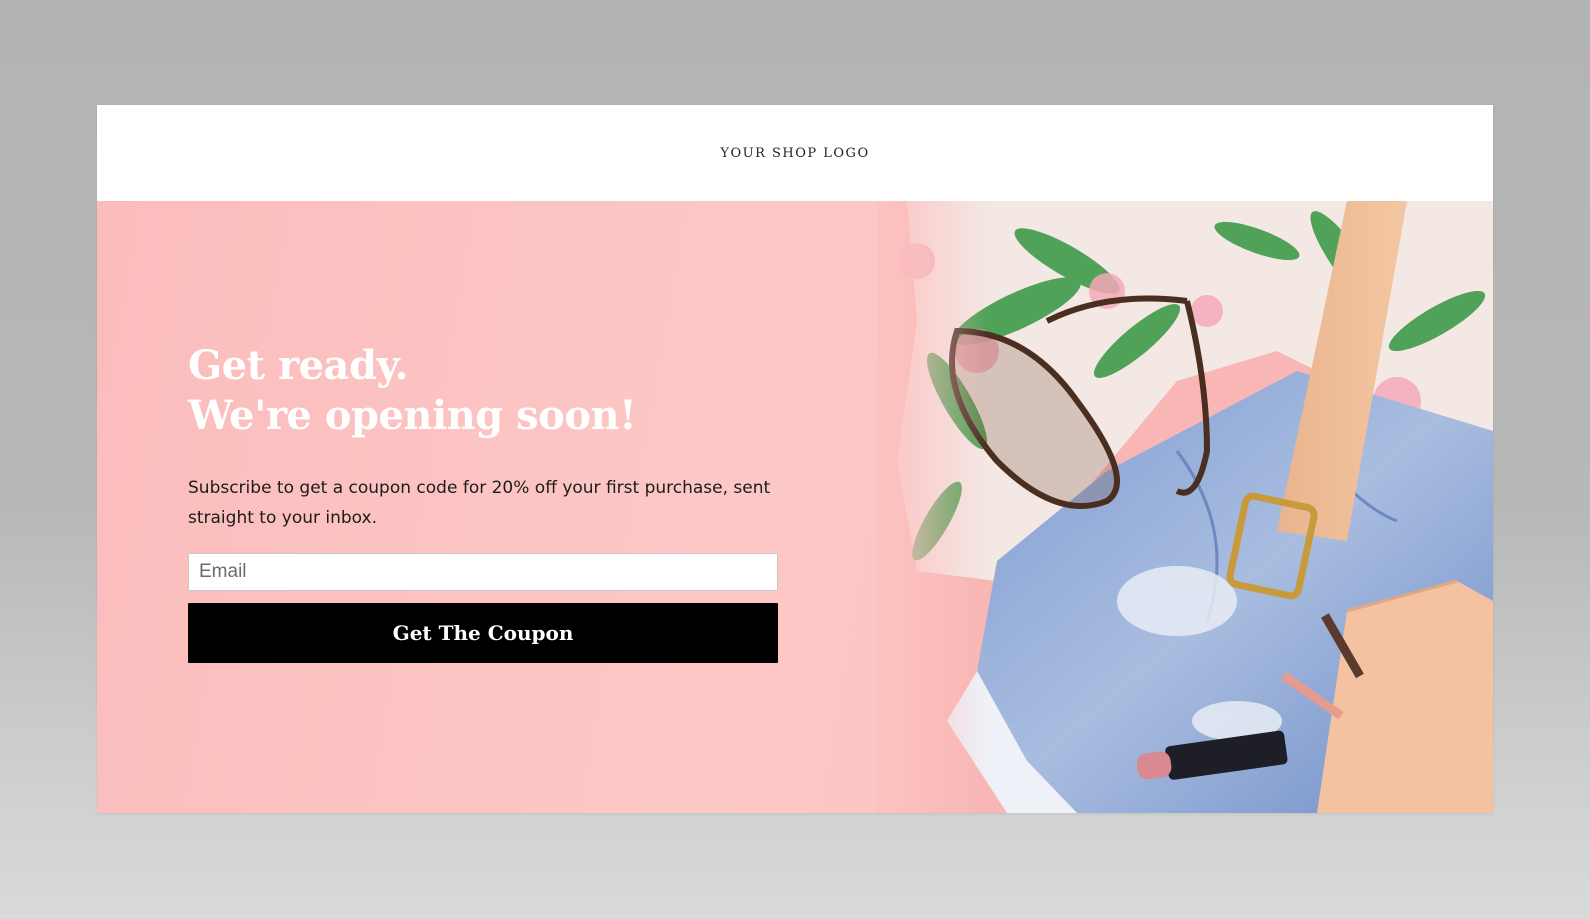  I want to click on email-field, so click(483, 572).